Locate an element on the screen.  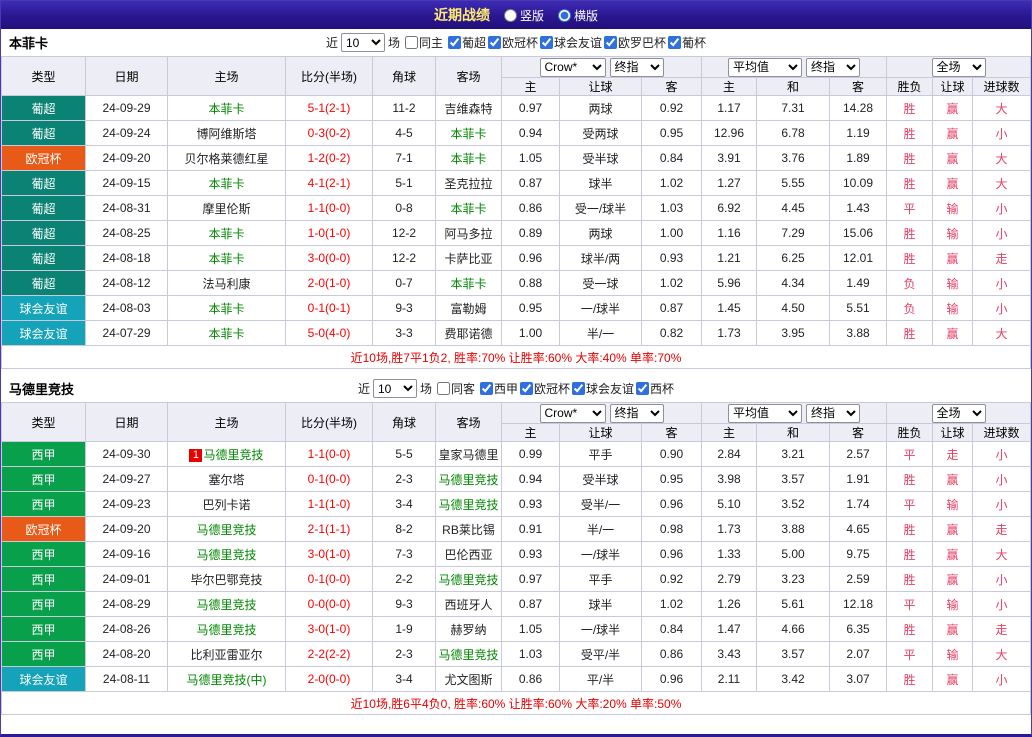
league-badge: 西甲 is located at coordinates (43, 604).